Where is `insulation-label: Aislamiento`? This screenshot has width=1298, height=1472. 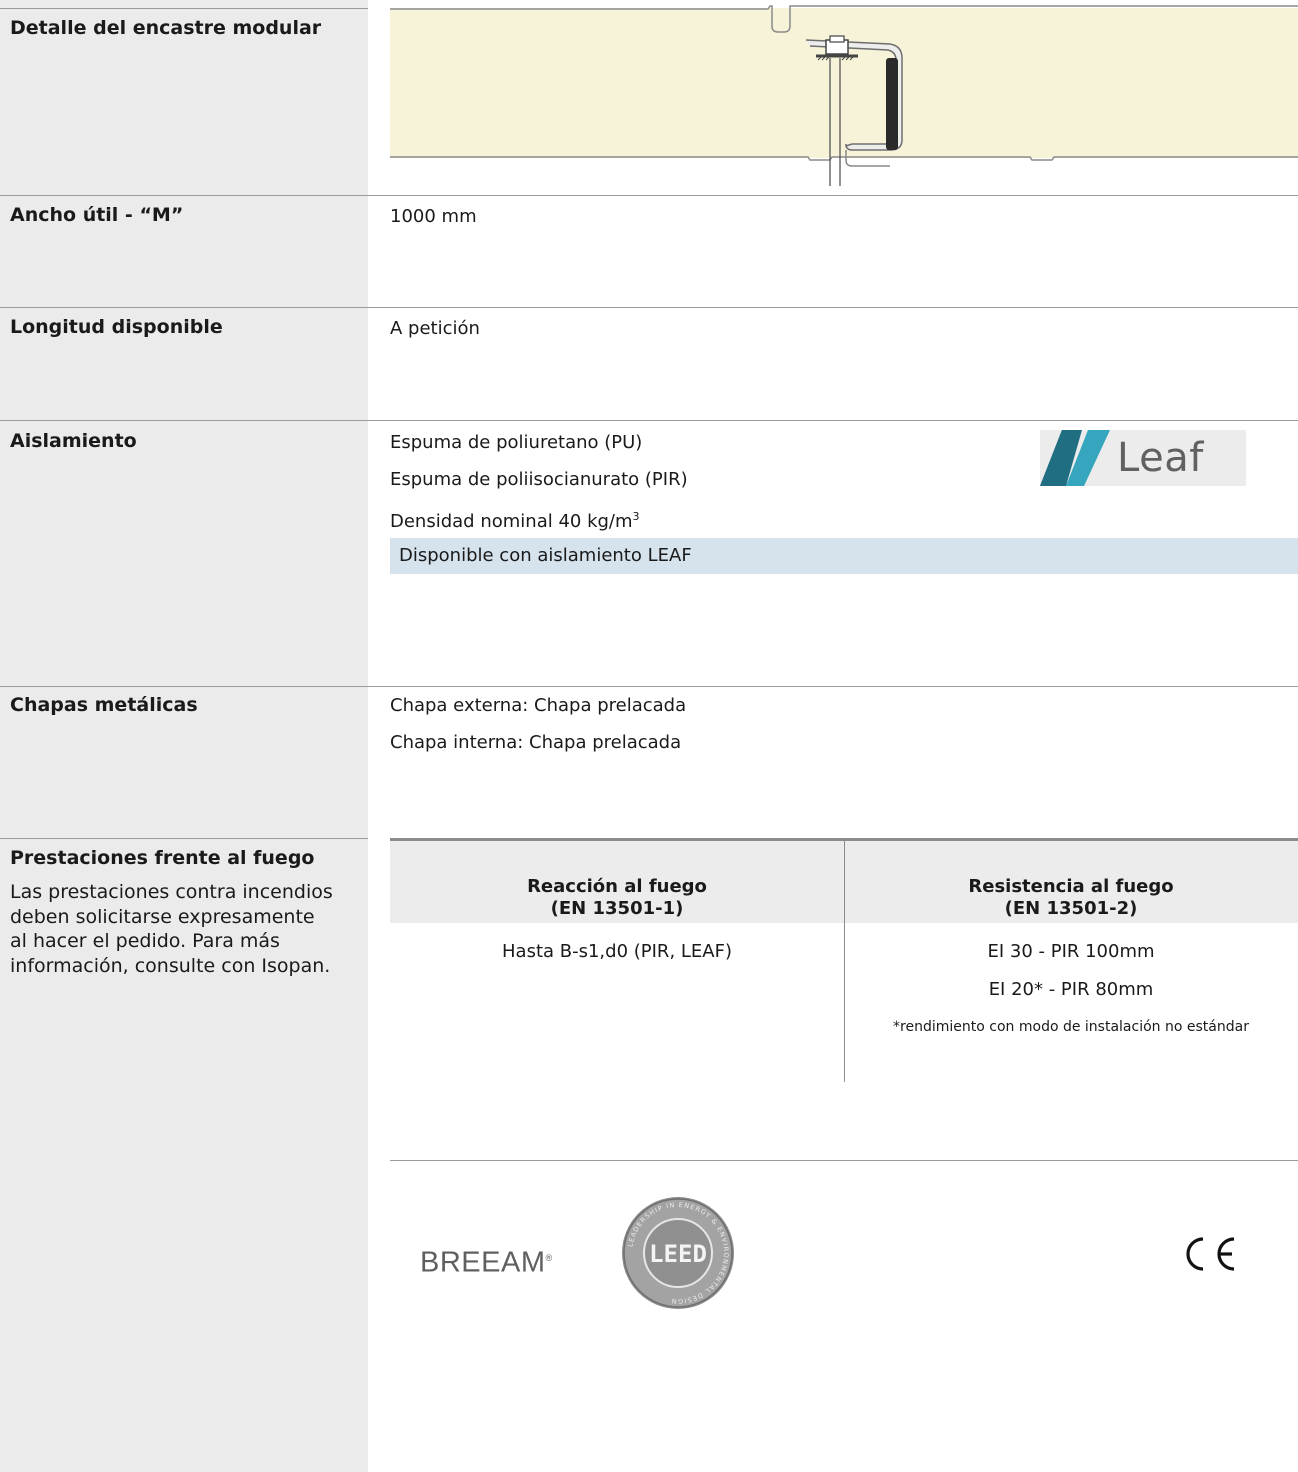
insulation-label: Aislamiento is located at coordinates (73, 441).